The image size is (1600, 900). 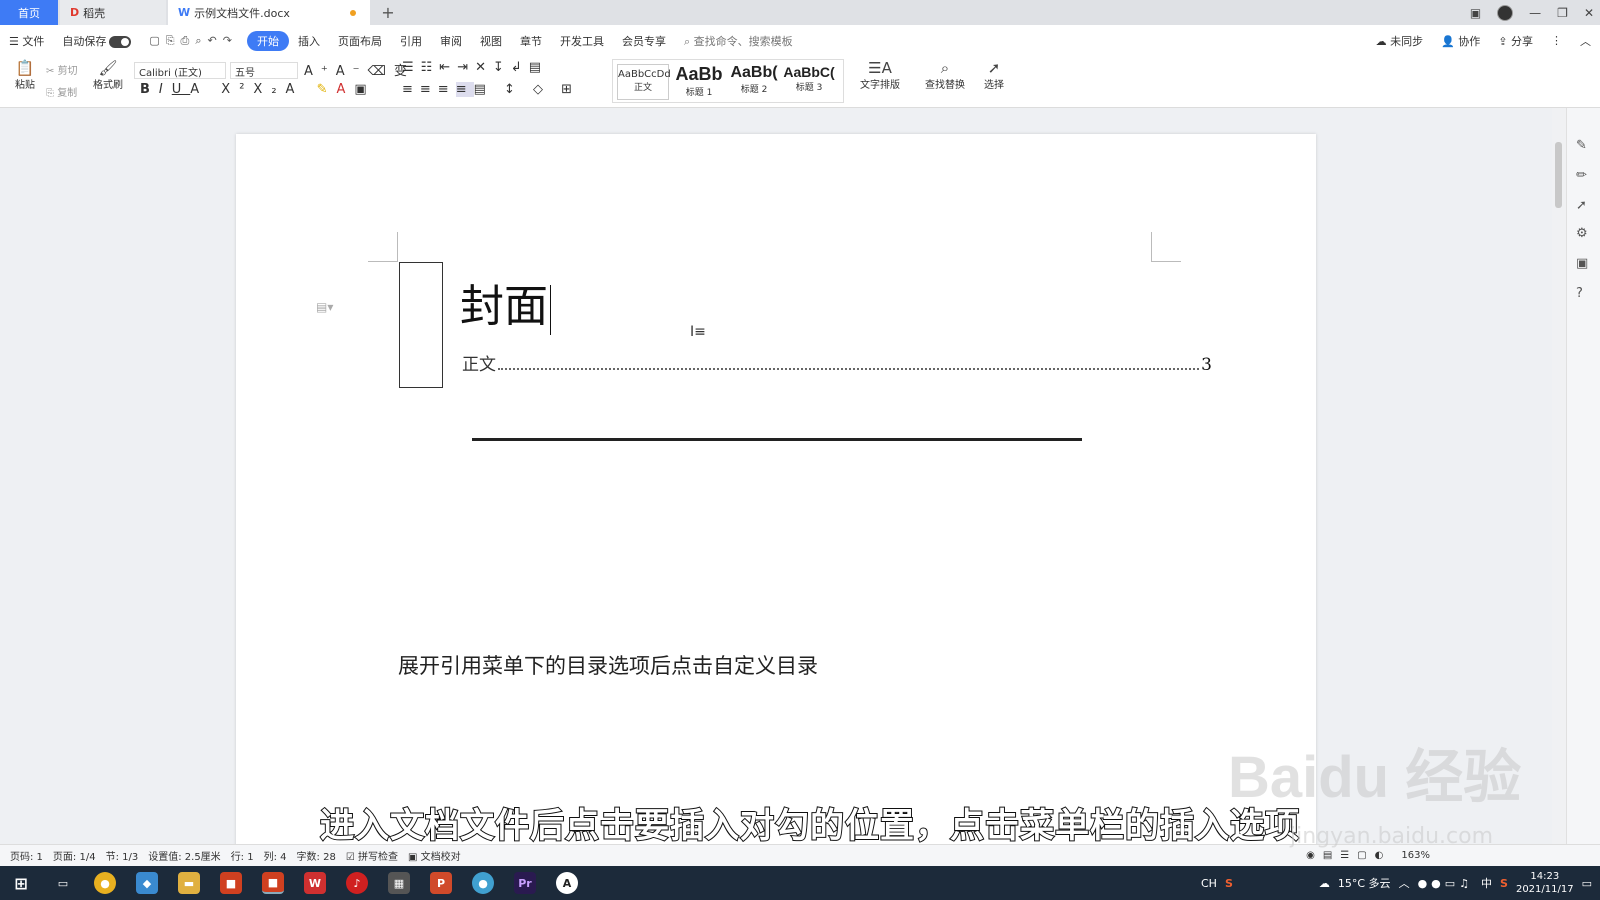 What do you see at coordinates (525, 883) in the screenshot?
I see `premiere-icon: Pr` at bounding box center [525, 883].